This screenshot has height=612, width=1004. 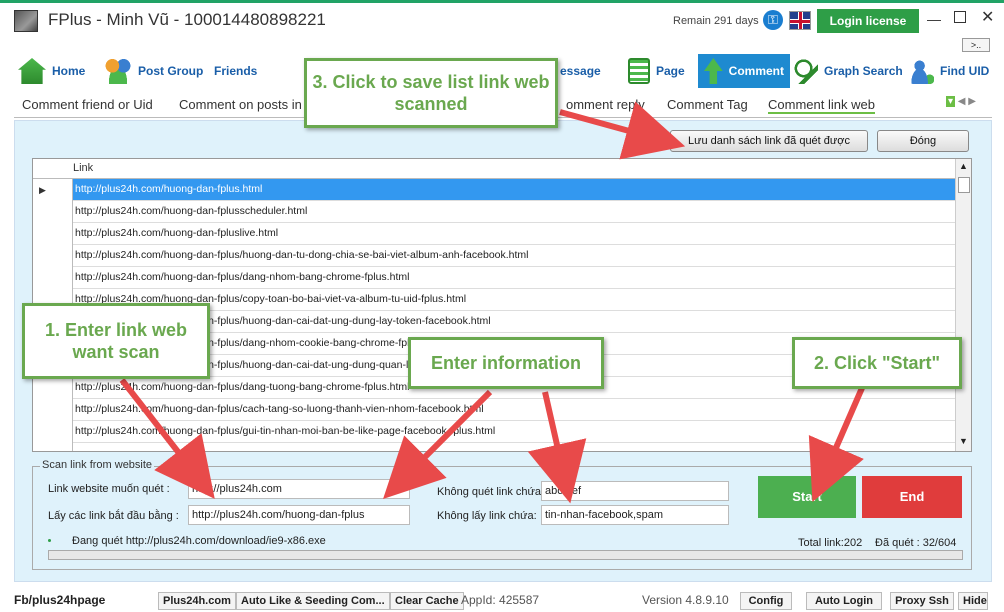 What do you see at coordinates (821, 105) in the screenshot?
I see `tab-comment-link-web: Comment link web` at bounding box center [821, 105].